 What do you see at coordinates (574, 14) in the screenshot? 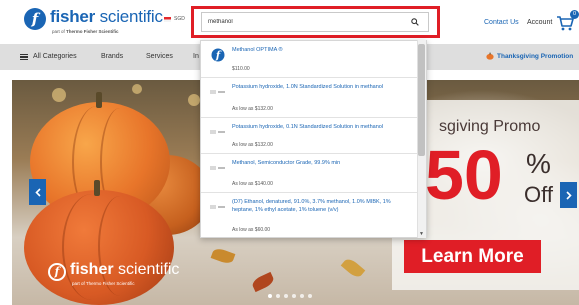
I see `cart-count-badge: 0` at bounding box center [574, 14].